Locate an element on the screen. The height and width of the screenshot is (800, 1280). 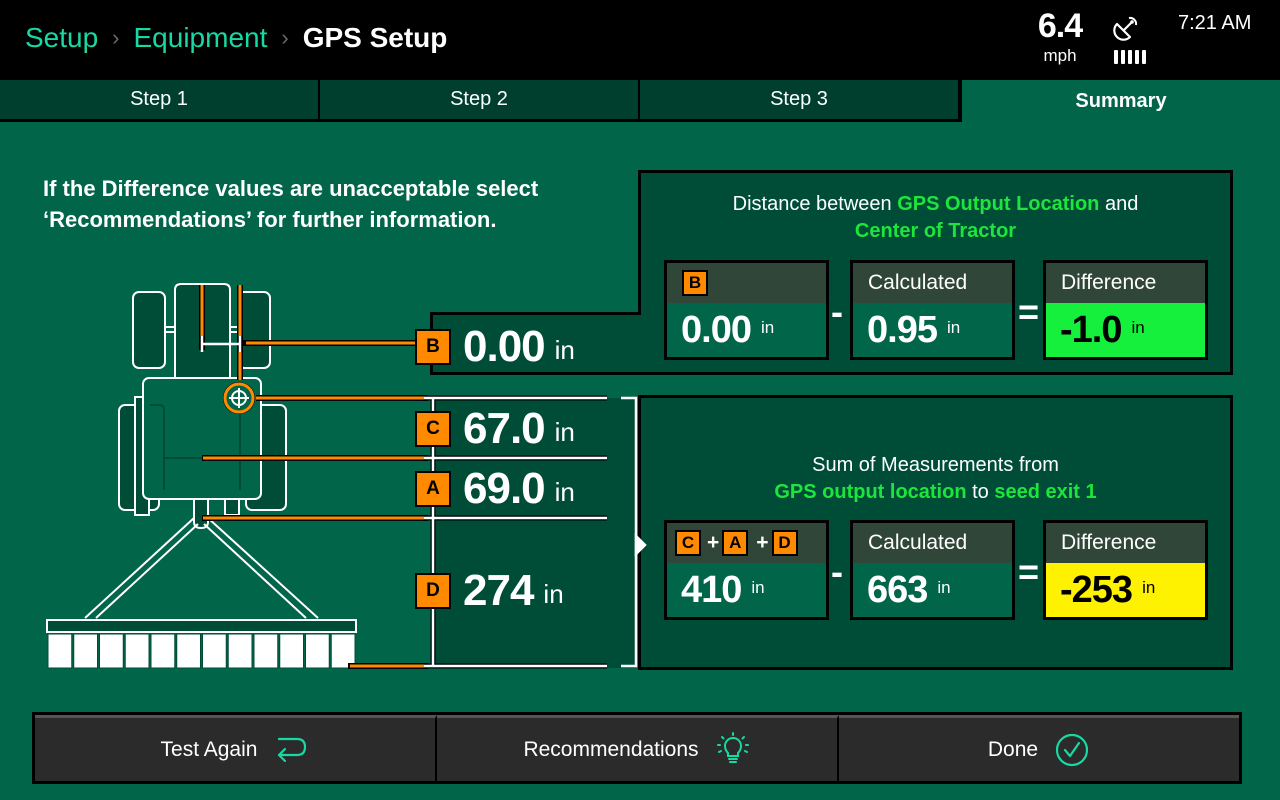
breadcrumb: Setup › Equipment › GPS Setup is located at coordinates (236, 38).